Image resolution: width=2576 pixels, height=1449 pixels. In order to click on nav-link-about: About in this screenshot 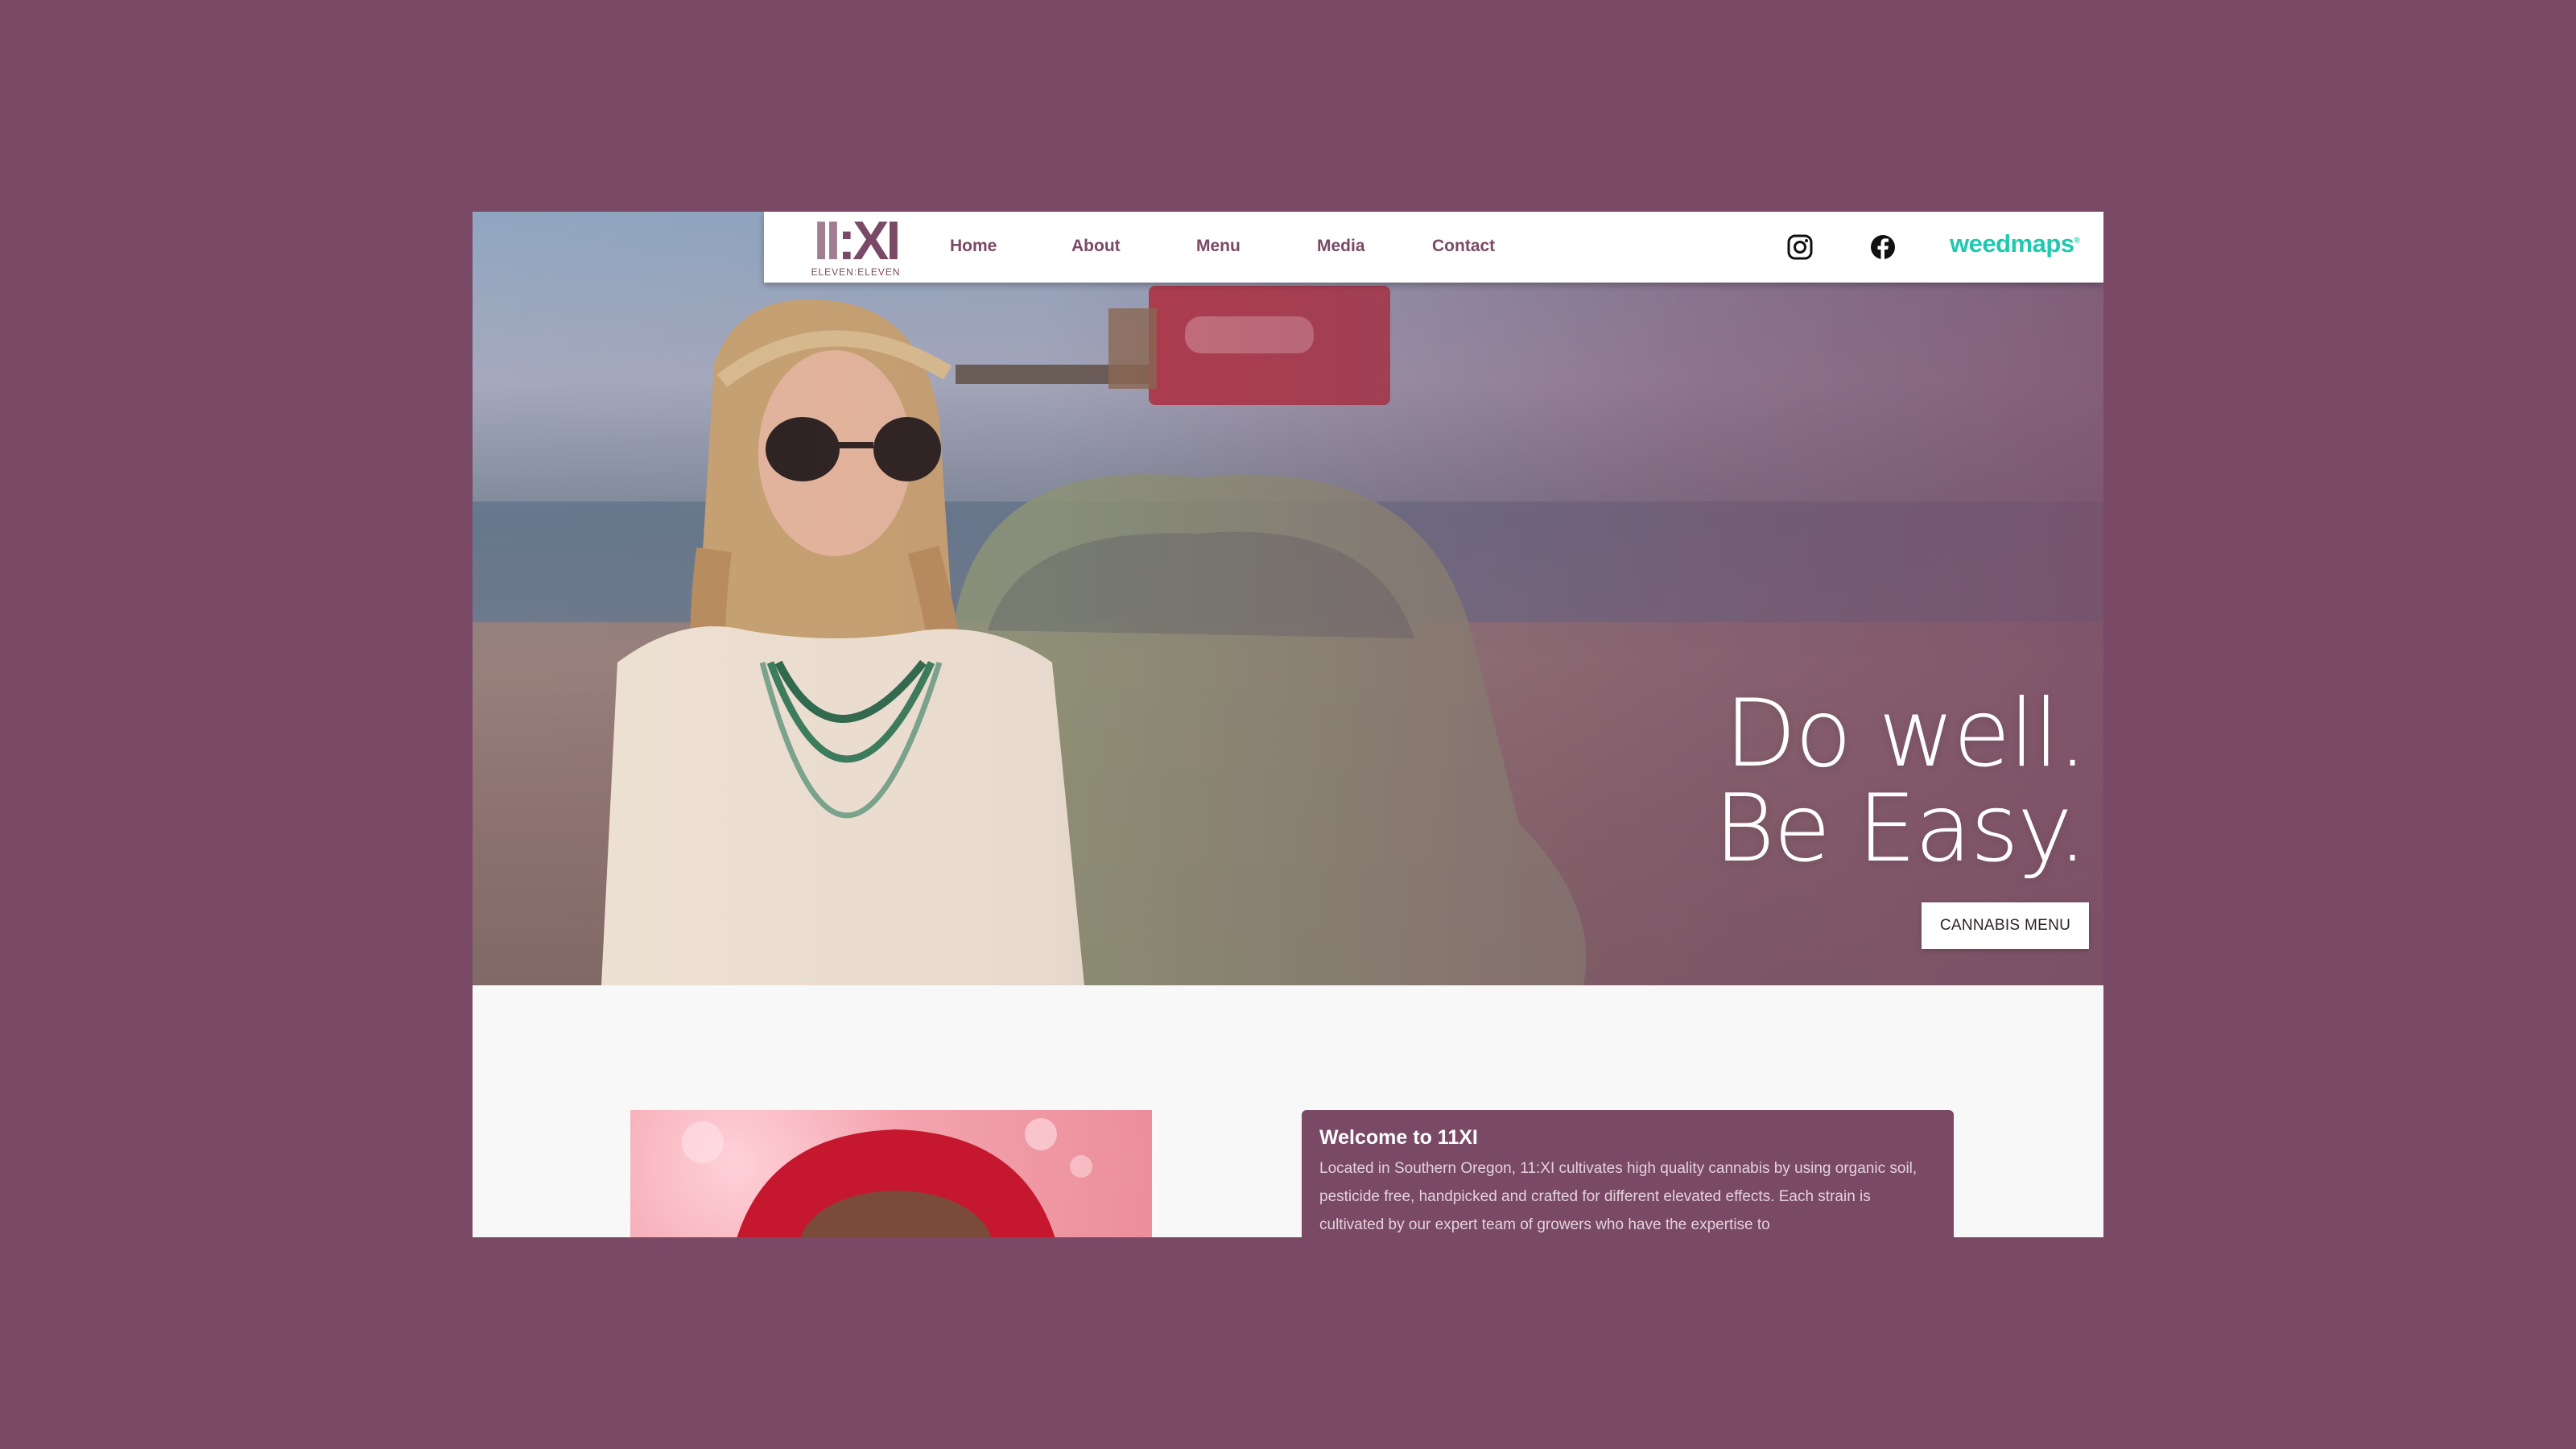, I will do `click(1096, 246)`.